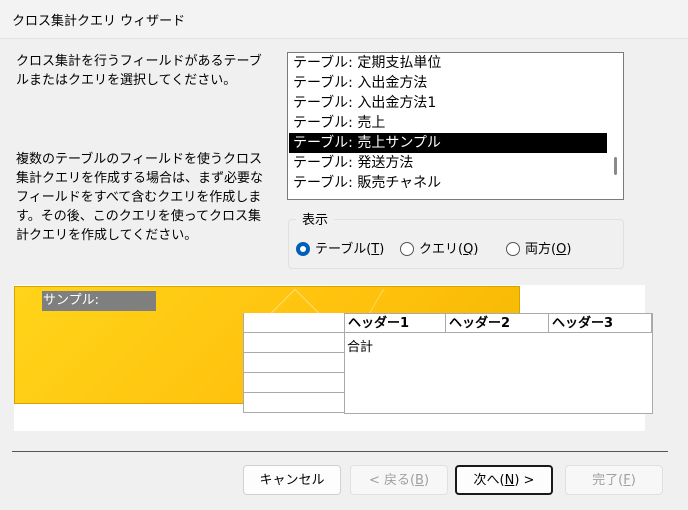 The image size is (688, 510). I want to click on radio-selected-icon, so click(303, 248).